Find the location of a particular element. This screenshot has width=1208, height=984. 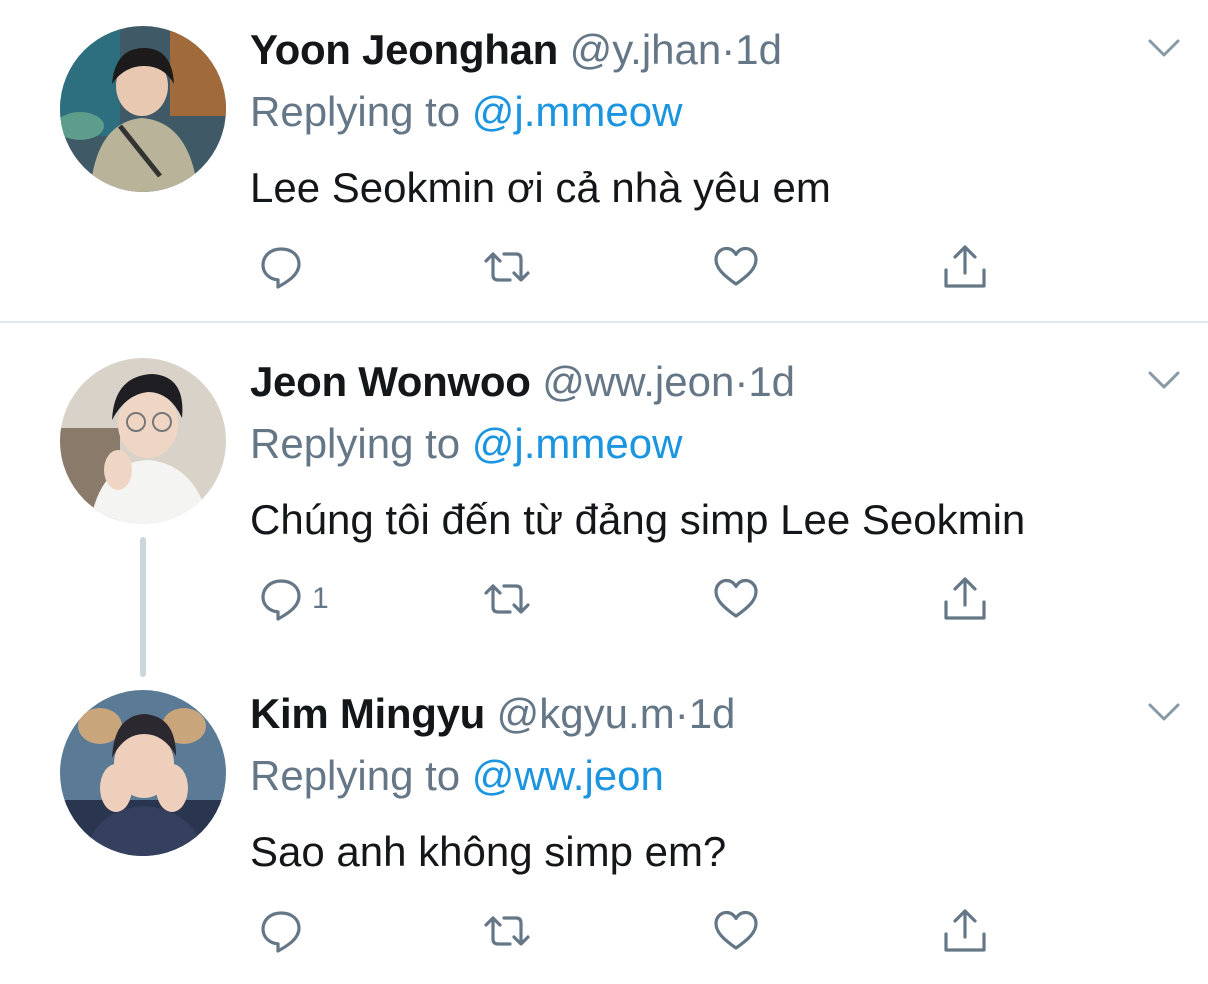

mention-link: @ww.jeon is located at coordinates (568, 775).